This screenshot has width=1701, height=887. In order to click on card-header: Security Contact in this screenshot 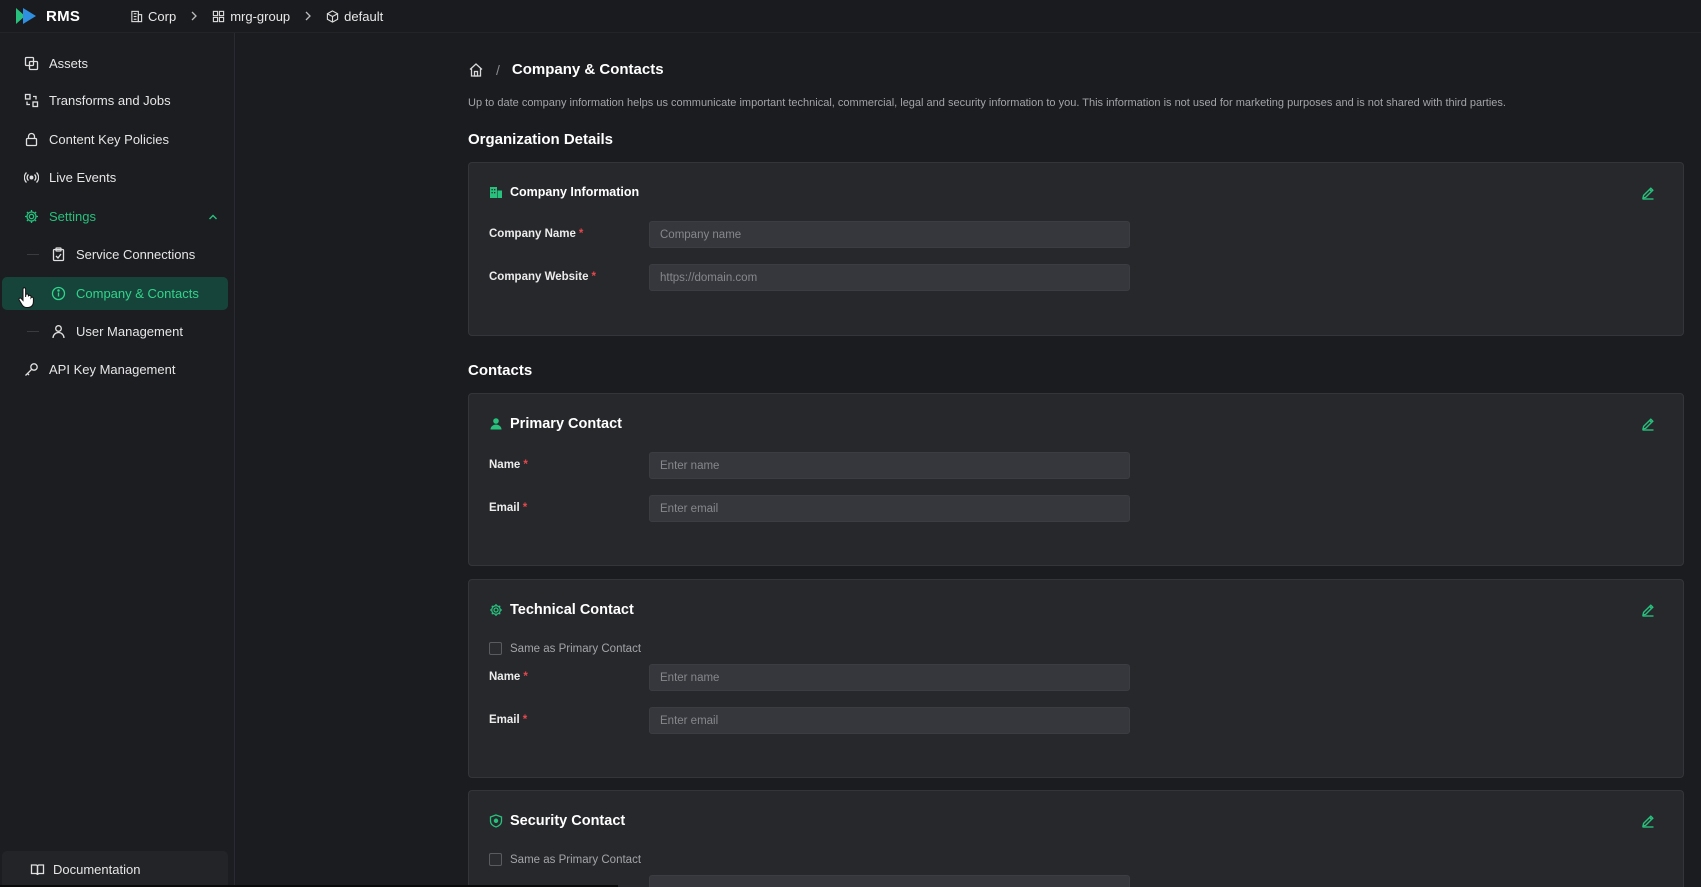, I will do `click(557, 821)`.